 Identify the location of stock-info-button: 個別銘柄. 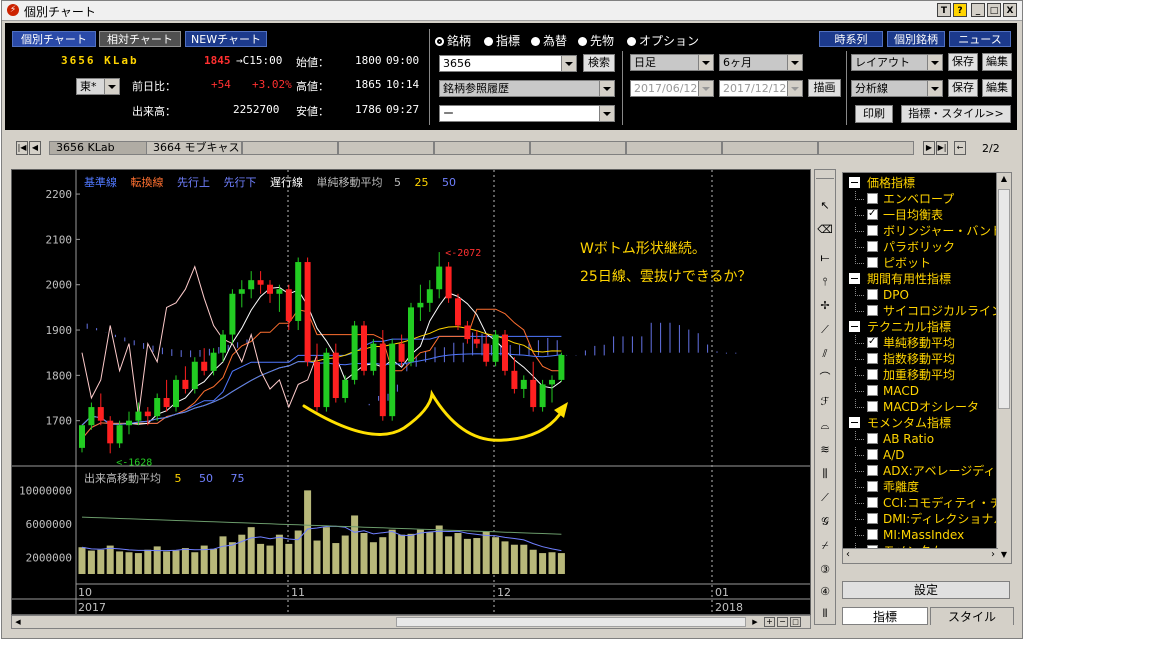
(916, 39).